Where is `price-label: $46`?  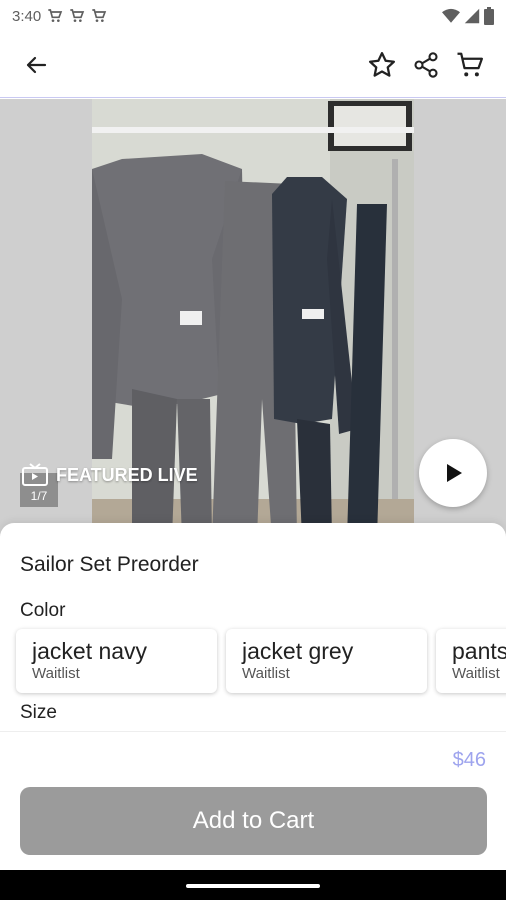
price-label: $46 is located at coordinates (469, 760).